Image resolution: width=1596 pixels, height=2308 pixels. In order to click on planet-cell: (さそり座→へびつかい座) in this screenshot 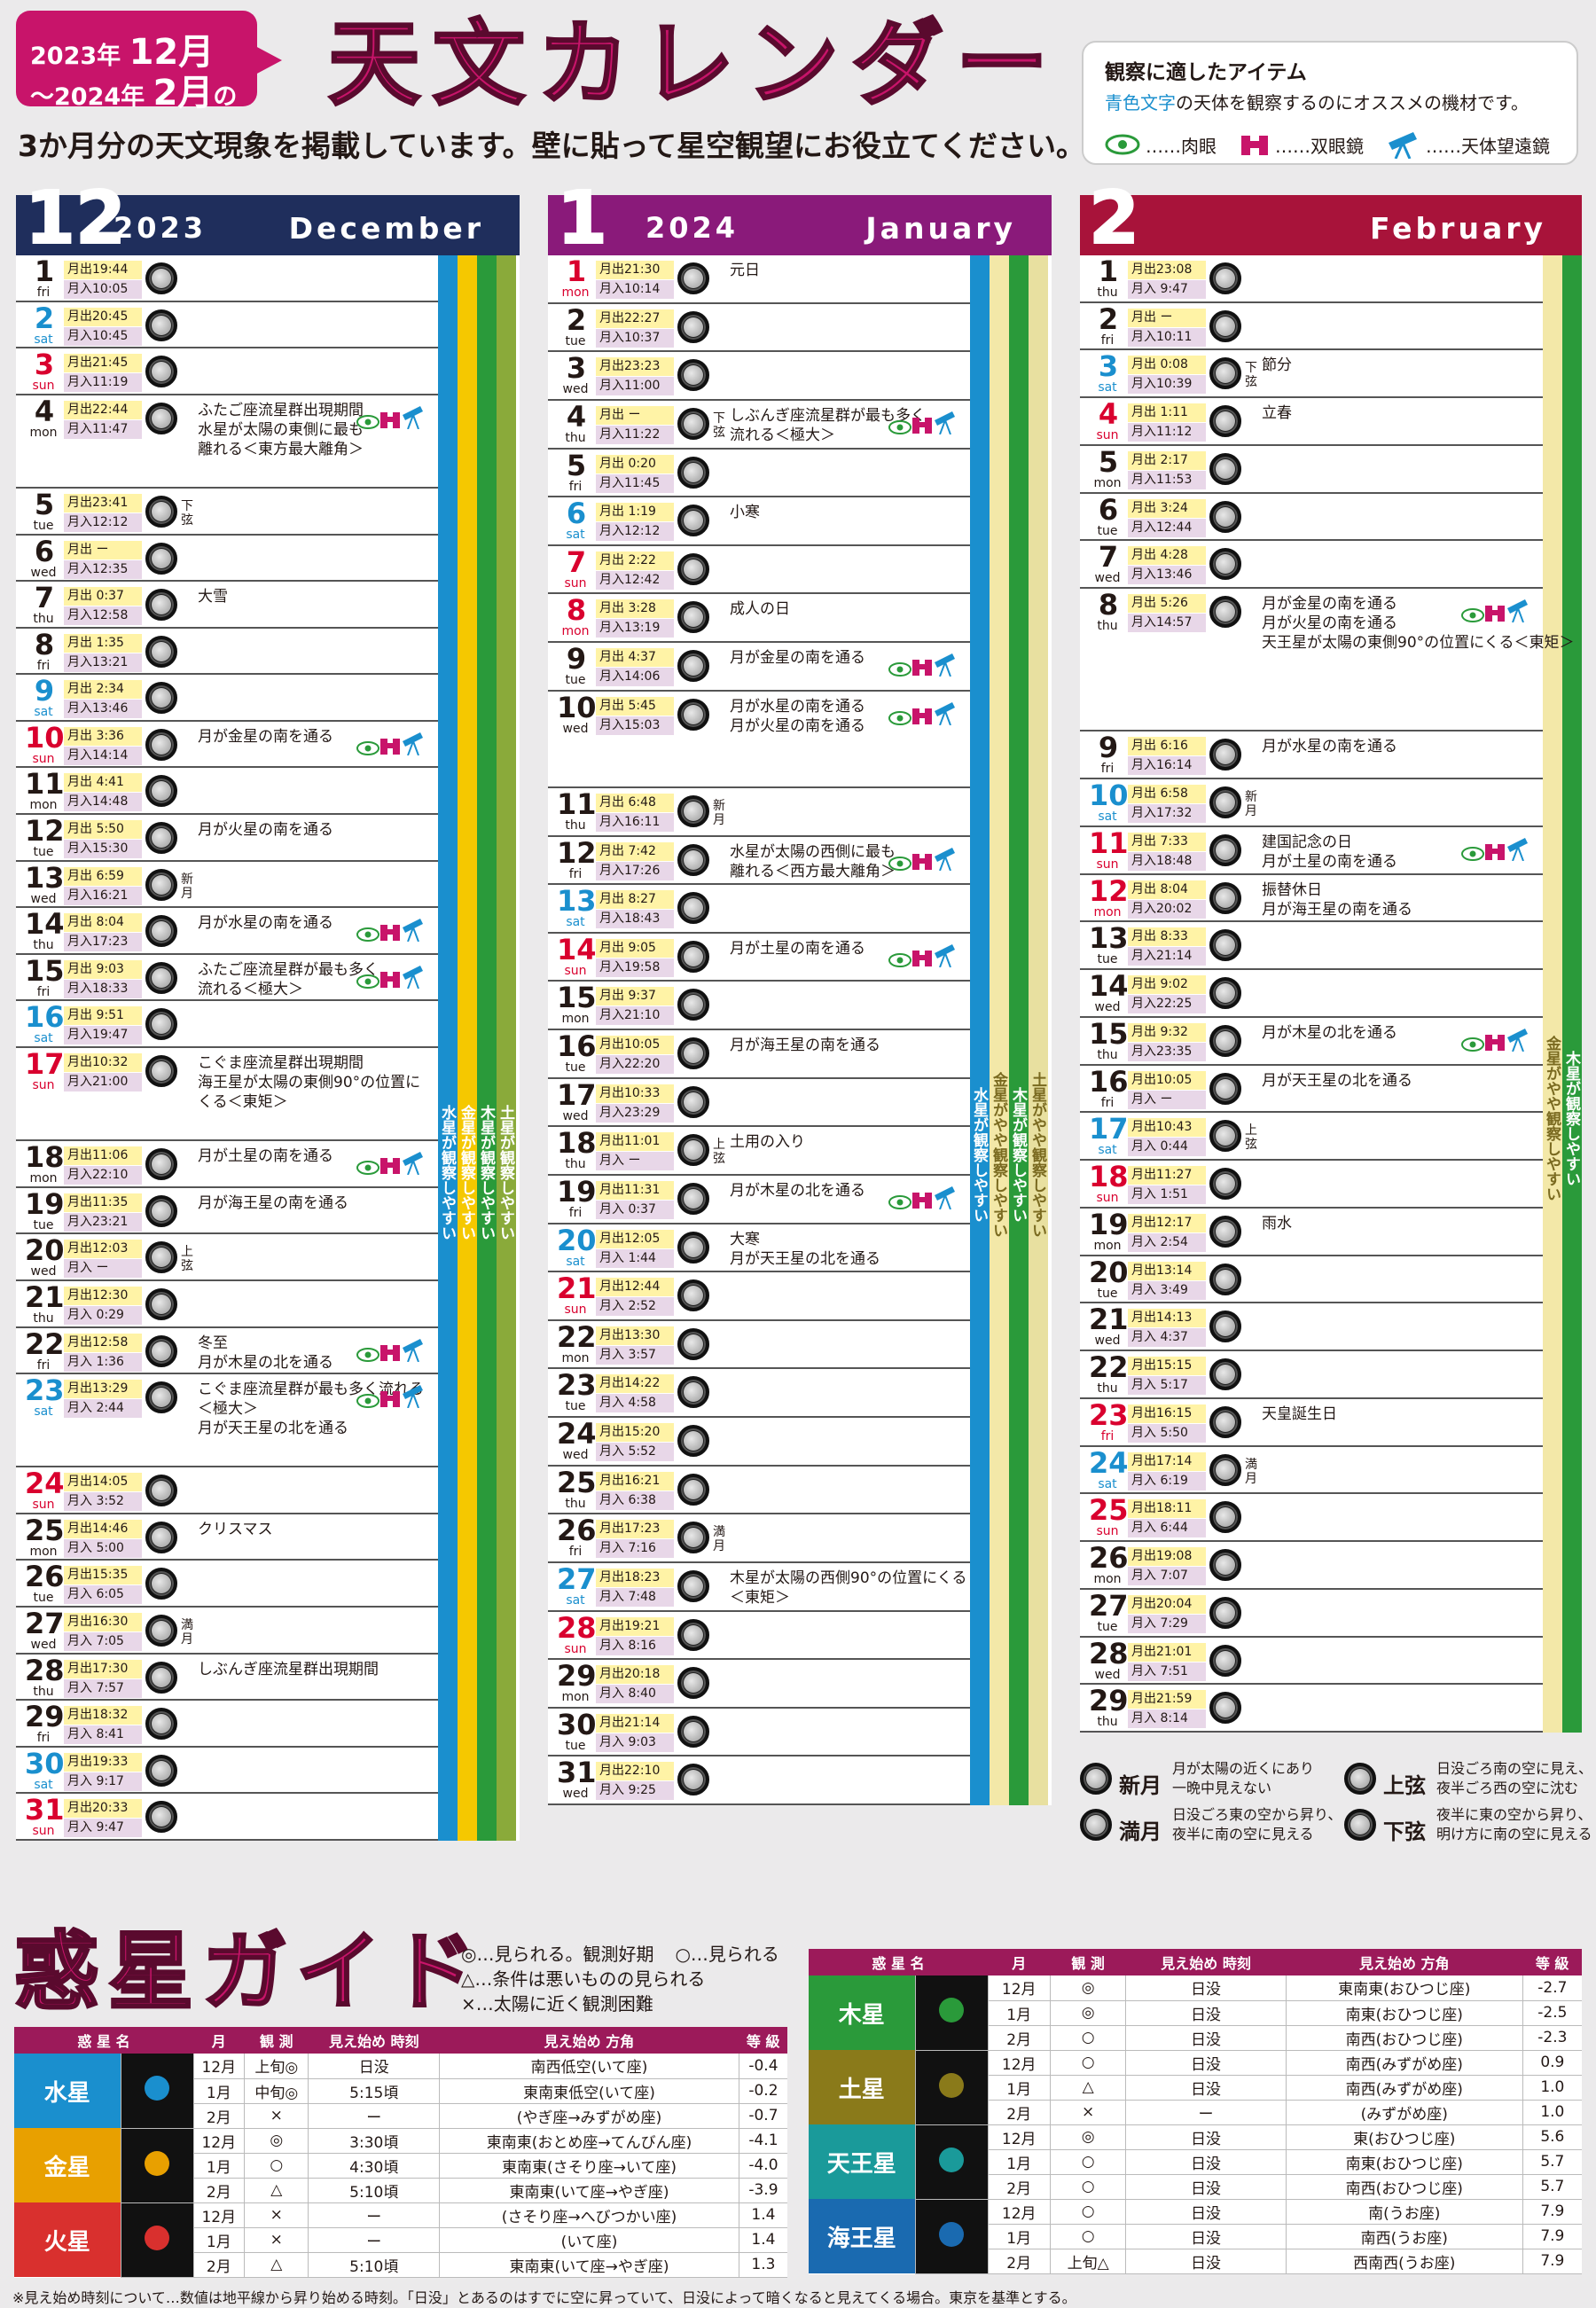, I will do `click(589, 2215)`.